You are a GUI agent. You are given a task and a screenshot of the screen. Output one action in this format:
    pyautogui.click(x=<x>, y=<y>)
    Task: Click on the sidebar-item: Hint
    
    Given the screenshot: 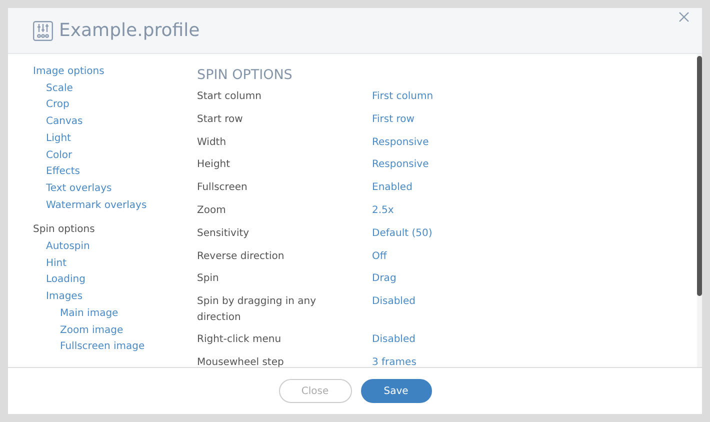 What is the action you would take?
    pyautogui.click(x=115, y=264)
    